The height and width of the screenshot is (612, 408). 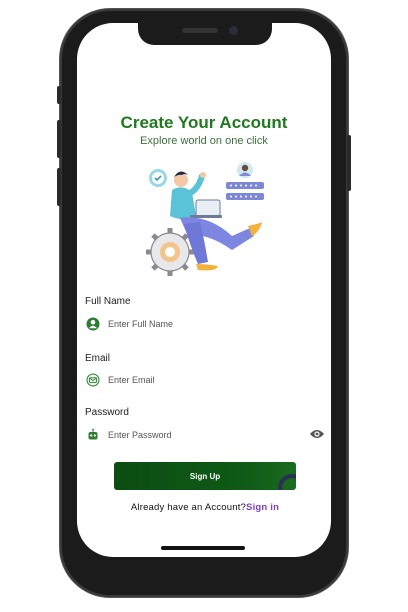 I want to click on password-field, so click(x=206, y=435).